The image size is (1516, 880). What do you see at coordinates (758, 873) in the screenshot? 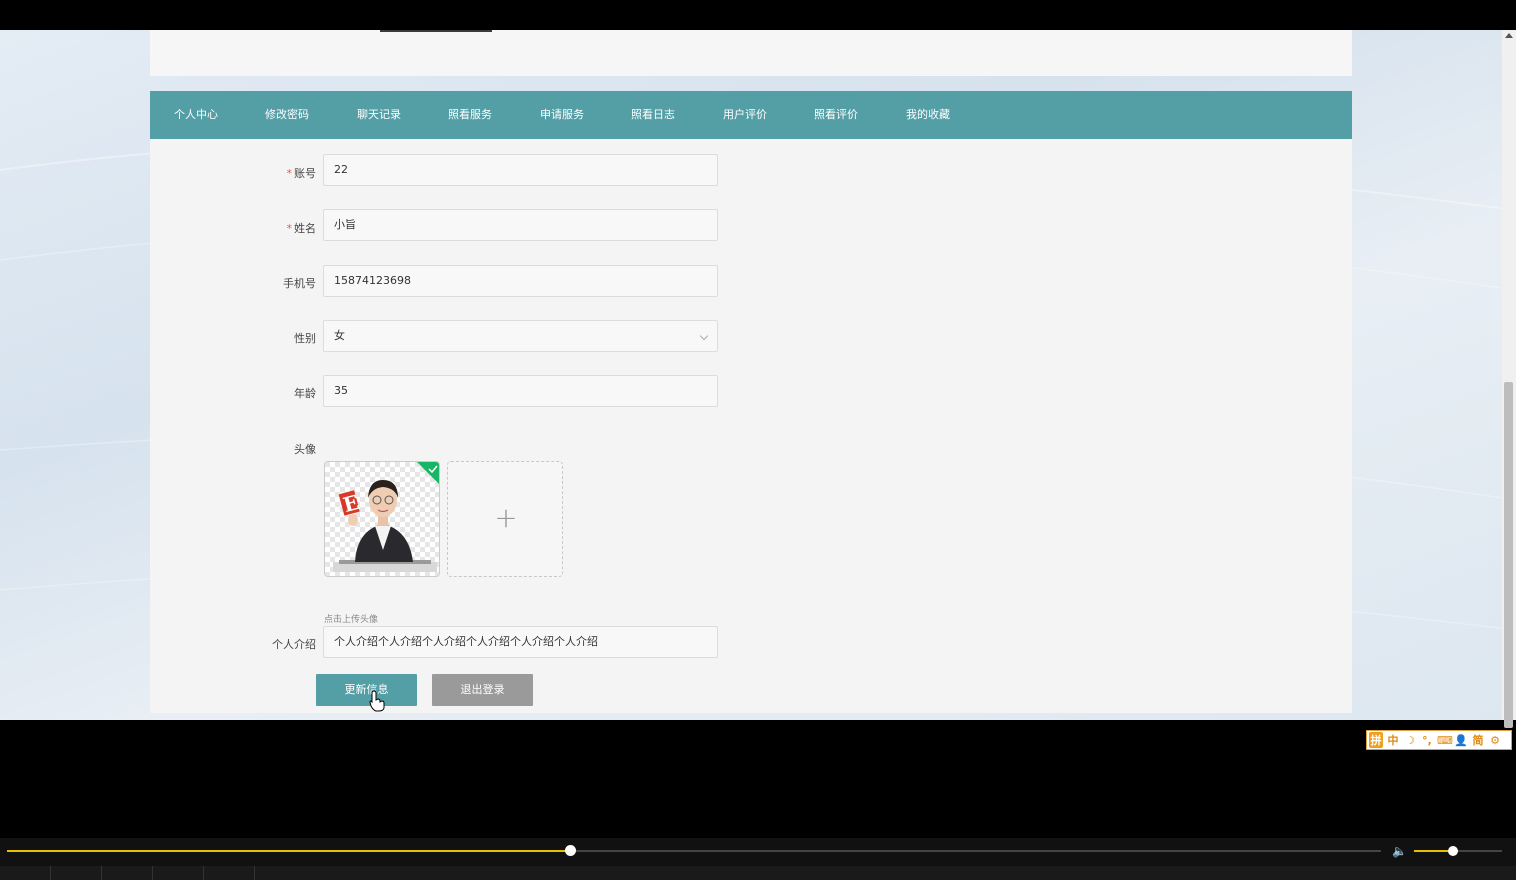
I see `bottom-control-strip` at bounding box center [758, 873].